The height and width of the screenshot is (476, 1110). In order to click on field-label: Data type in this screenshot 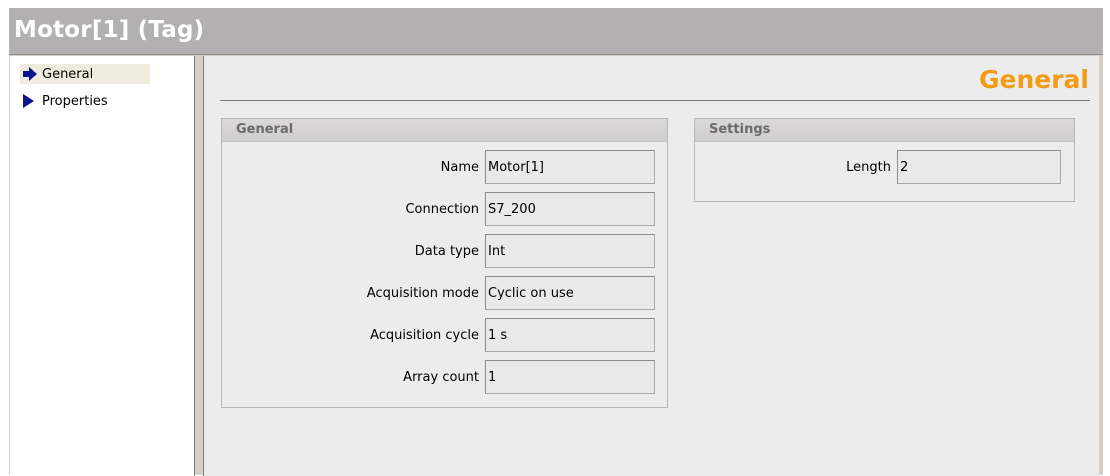, I will do `click(446, 251)`.